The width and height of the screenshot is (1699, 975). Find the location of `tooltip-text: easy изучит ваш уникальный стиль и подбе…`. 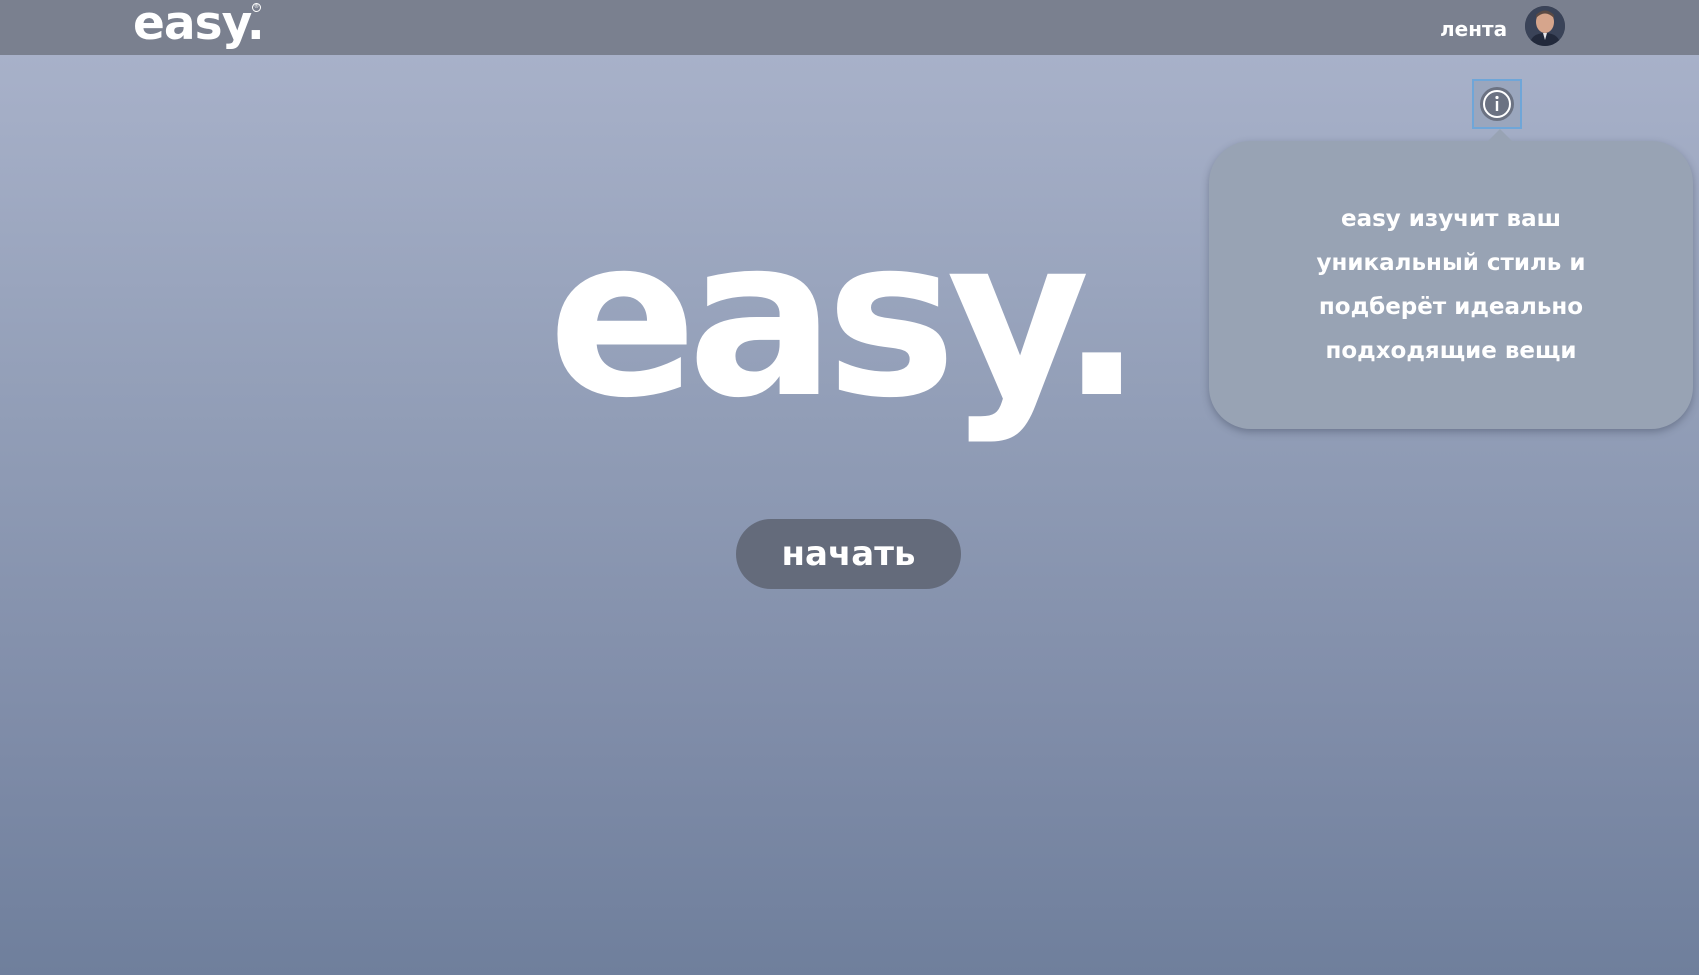

tooltip-text: easy изучит ваш уникальный стиль и подбе… is located at coordinates (1451, 285).